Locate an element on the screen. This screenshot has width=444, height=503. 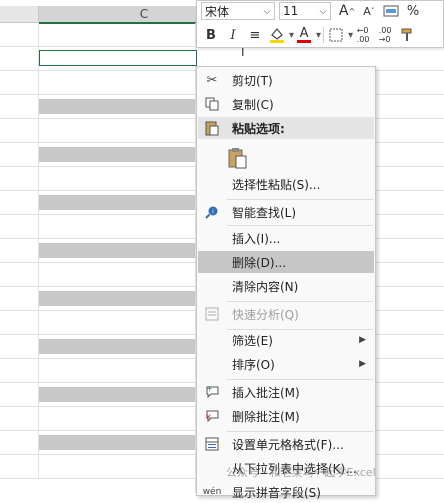
paste-clipboard-icon is located at coordinates (238, 158).